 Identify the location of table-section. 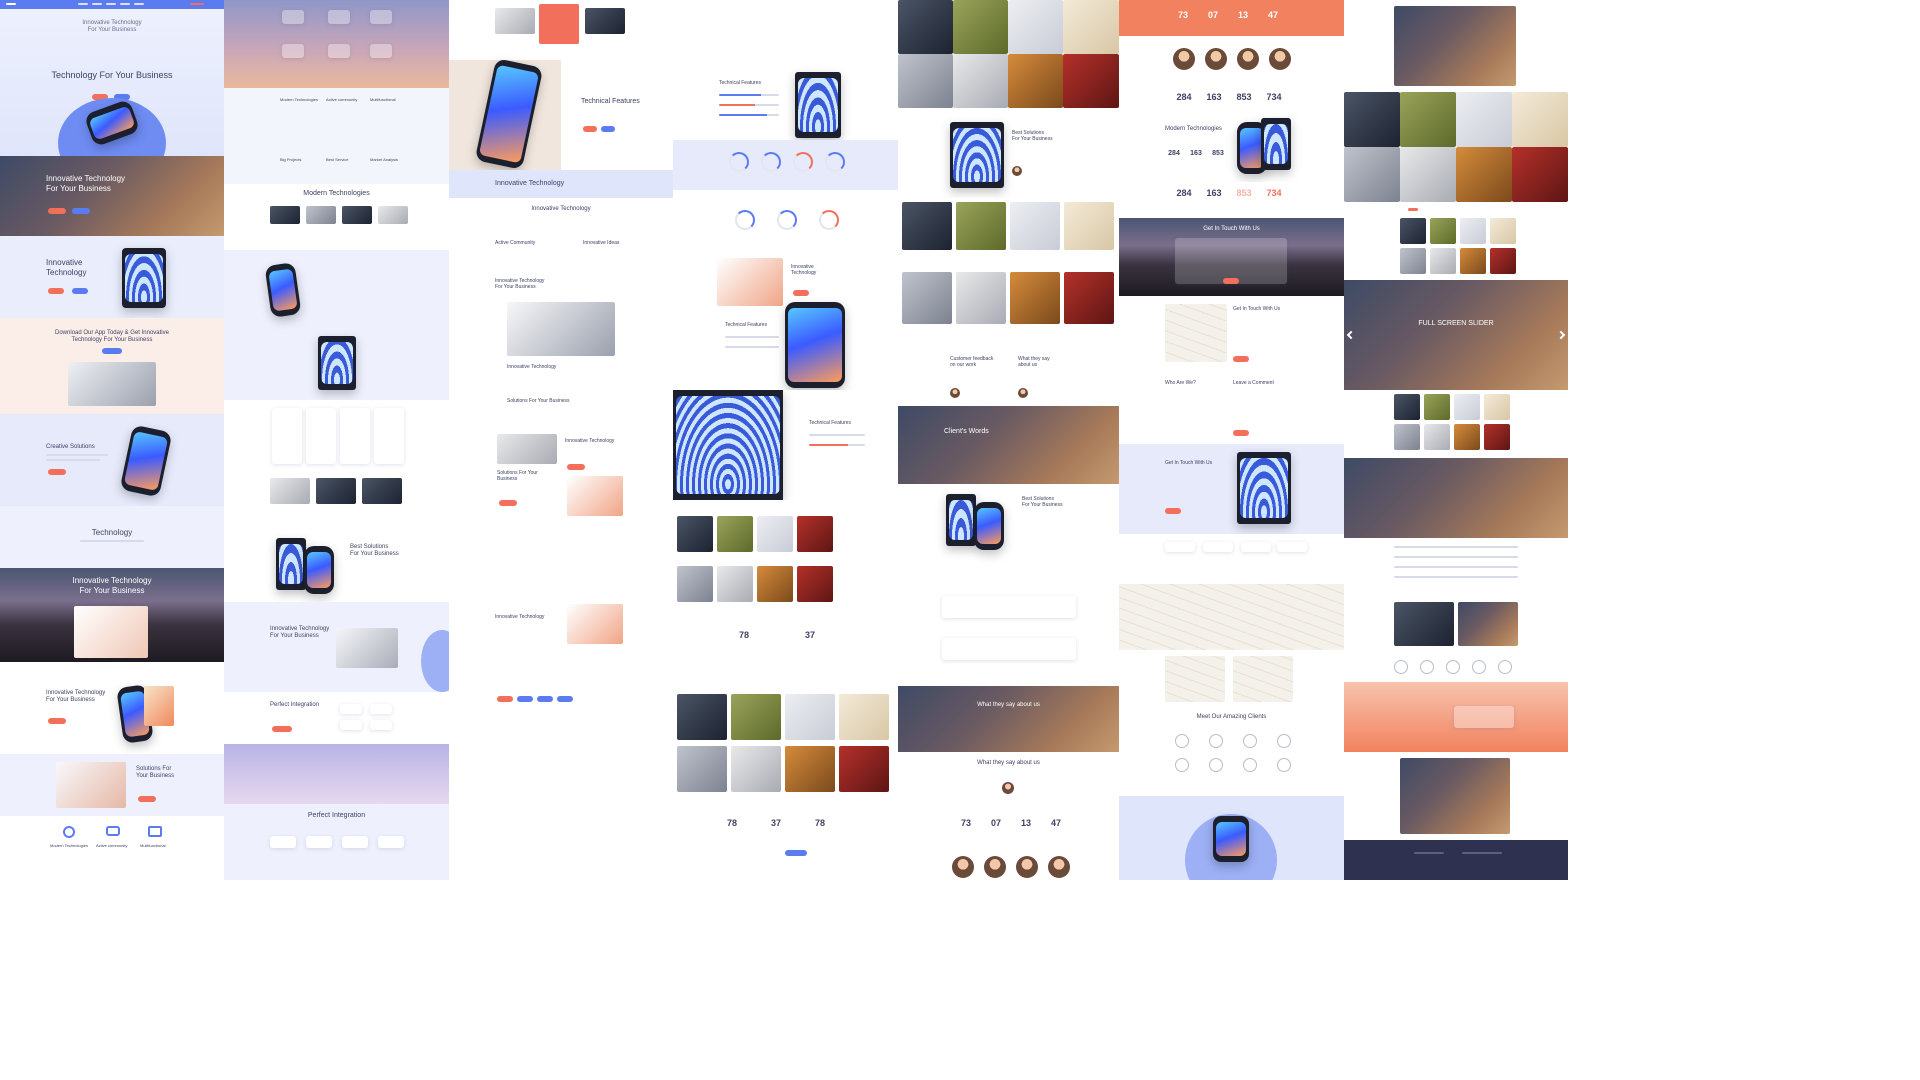
(1456, 568).